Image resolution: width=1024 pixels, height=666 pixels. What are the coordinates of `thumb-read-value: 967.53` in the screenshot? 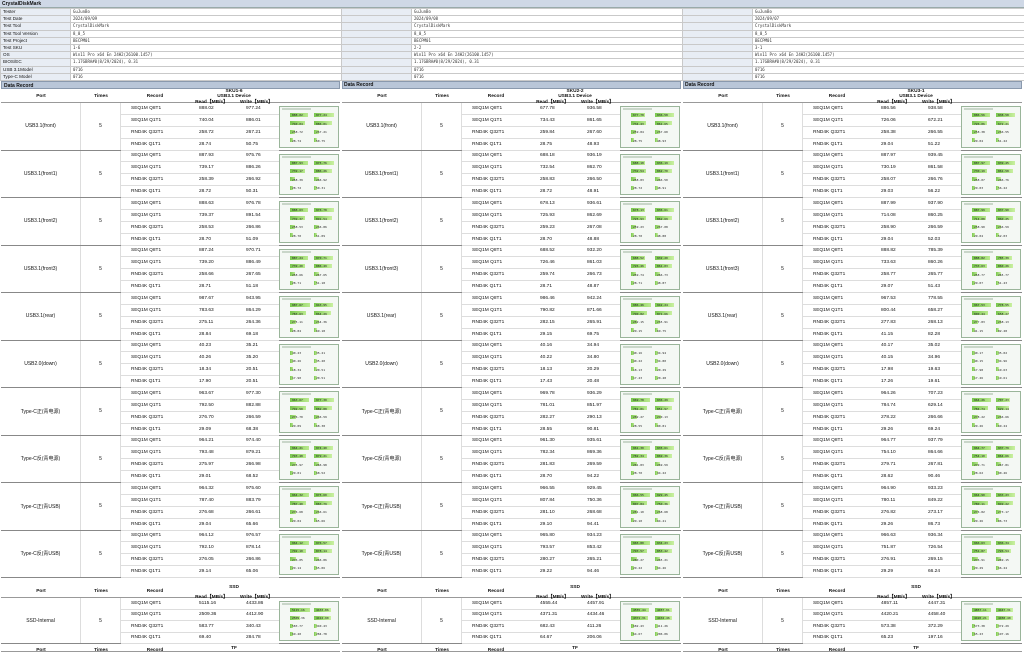 It's located at (979, 305).